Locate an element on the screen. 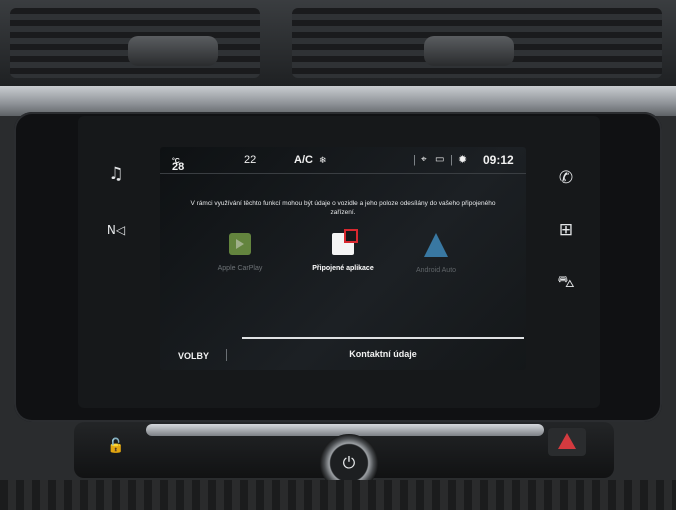  navigation-icon: N◁ is located at coordinates (116, 230).